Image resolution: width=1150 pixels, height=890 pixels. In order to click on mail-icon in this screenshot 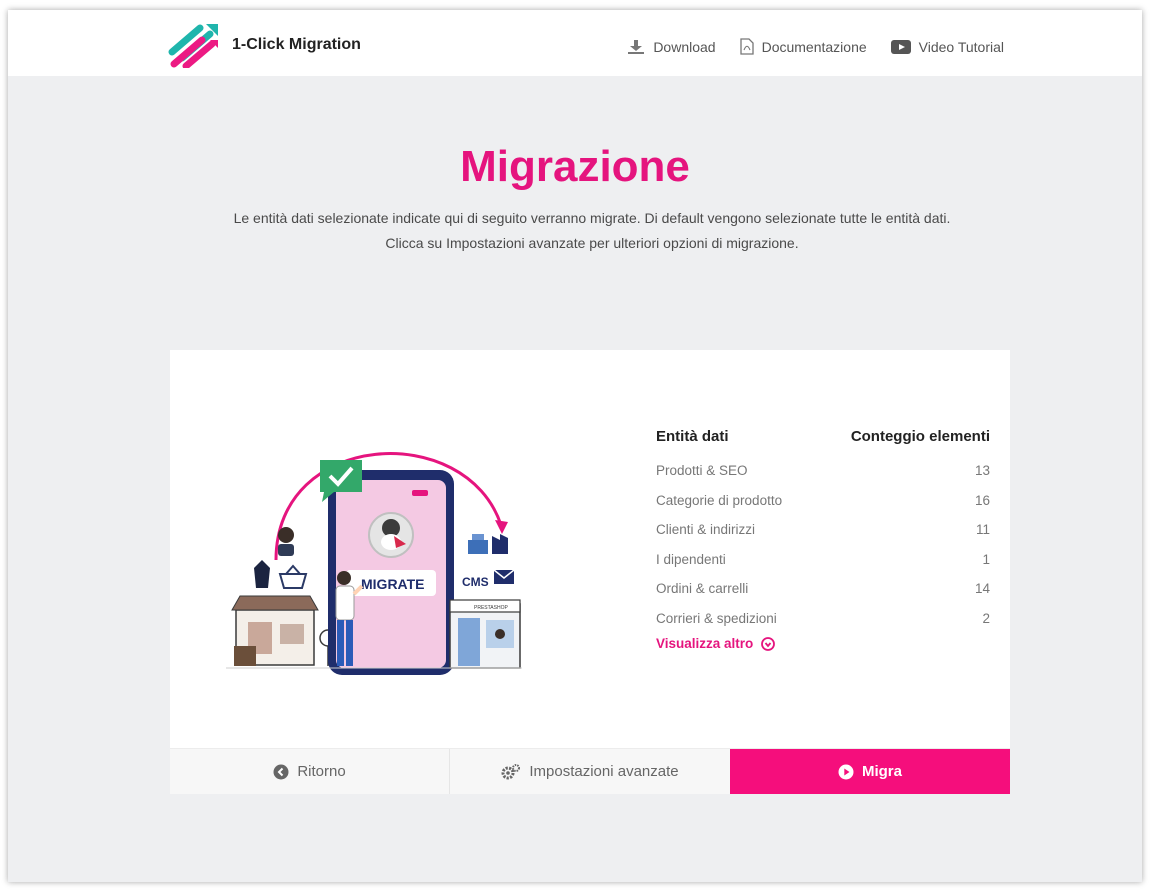, I will do `click(504, 576)`.